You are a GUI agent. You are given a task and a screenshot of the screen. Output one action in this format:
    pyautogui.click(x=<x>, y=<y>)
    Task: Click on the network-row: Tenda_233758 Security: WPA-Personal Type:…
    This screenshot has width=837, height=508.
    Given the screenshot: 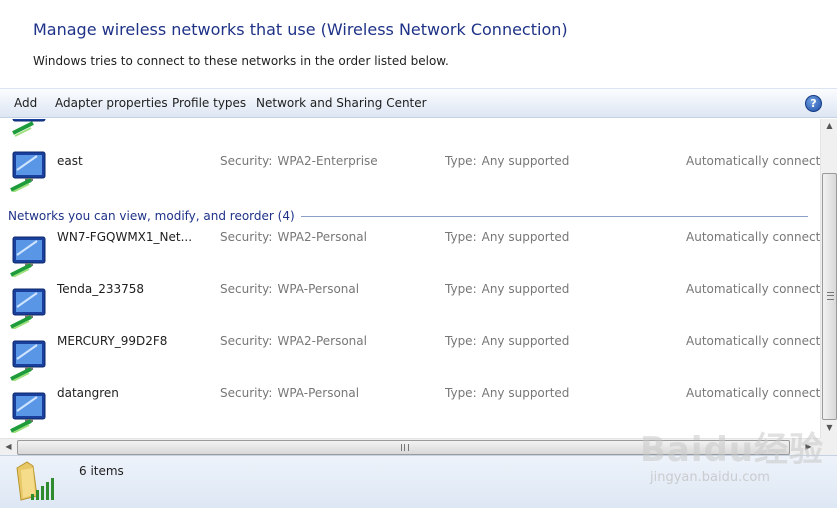 What is the action you would take?
    pyautogui.click(x=410, y=306)
    